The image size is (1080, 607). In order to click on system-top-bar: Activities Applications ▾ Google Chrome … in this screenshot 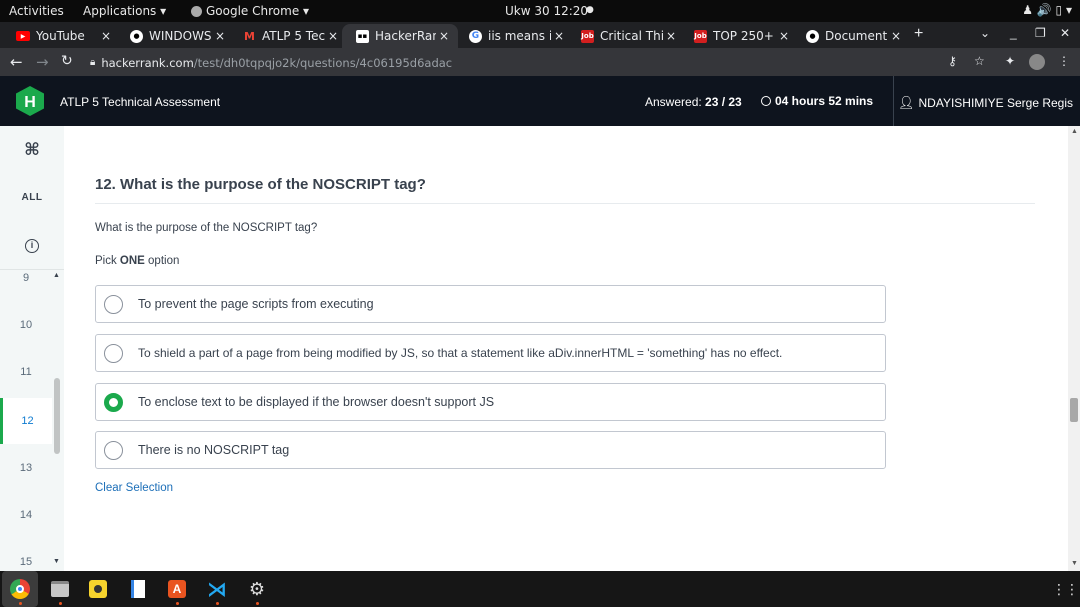, I will do `click(540, 11)`.